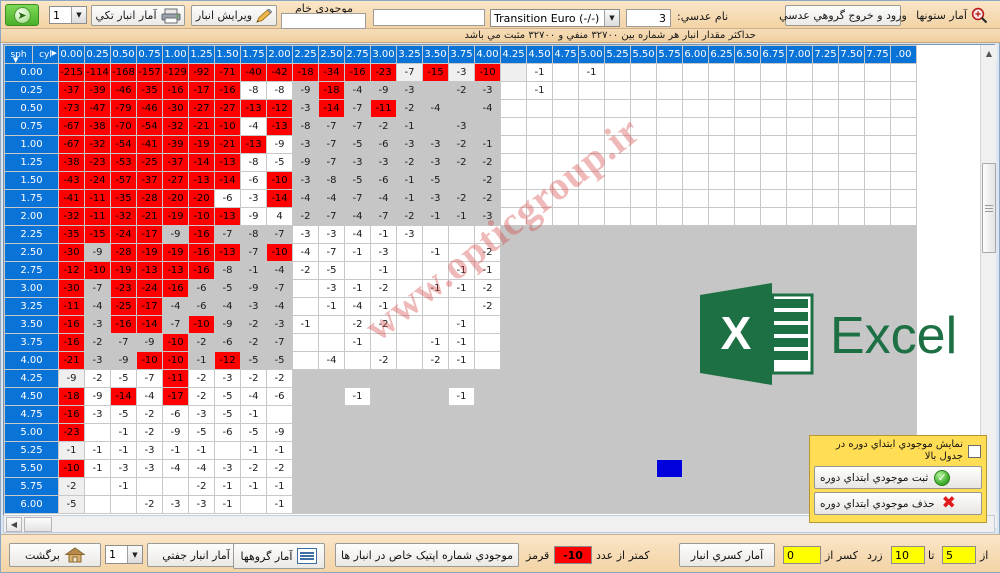 This screenshot has width=1000, height=573. Describe the element at coordinates (31, 360) in the screenshot. I see `row-header: 4.00` at that location.